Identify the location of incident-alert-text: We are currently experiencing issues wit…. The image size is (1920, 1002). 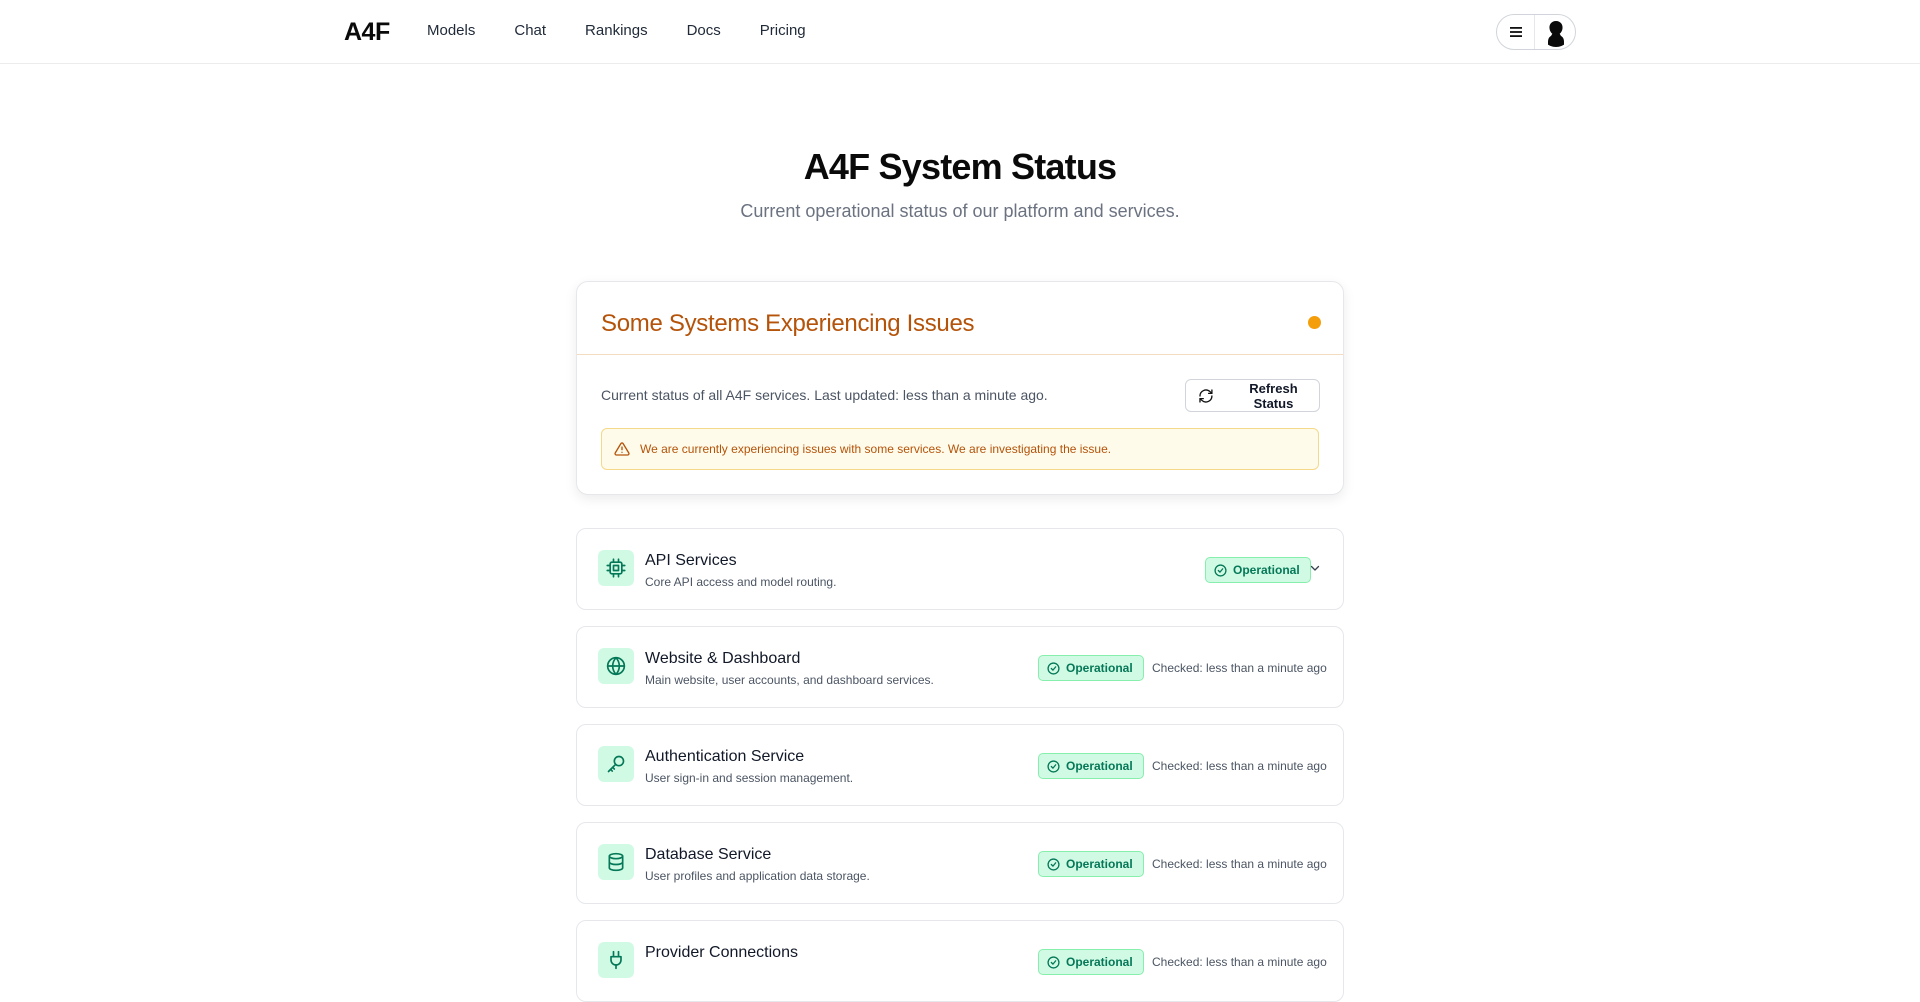
(876, 449).